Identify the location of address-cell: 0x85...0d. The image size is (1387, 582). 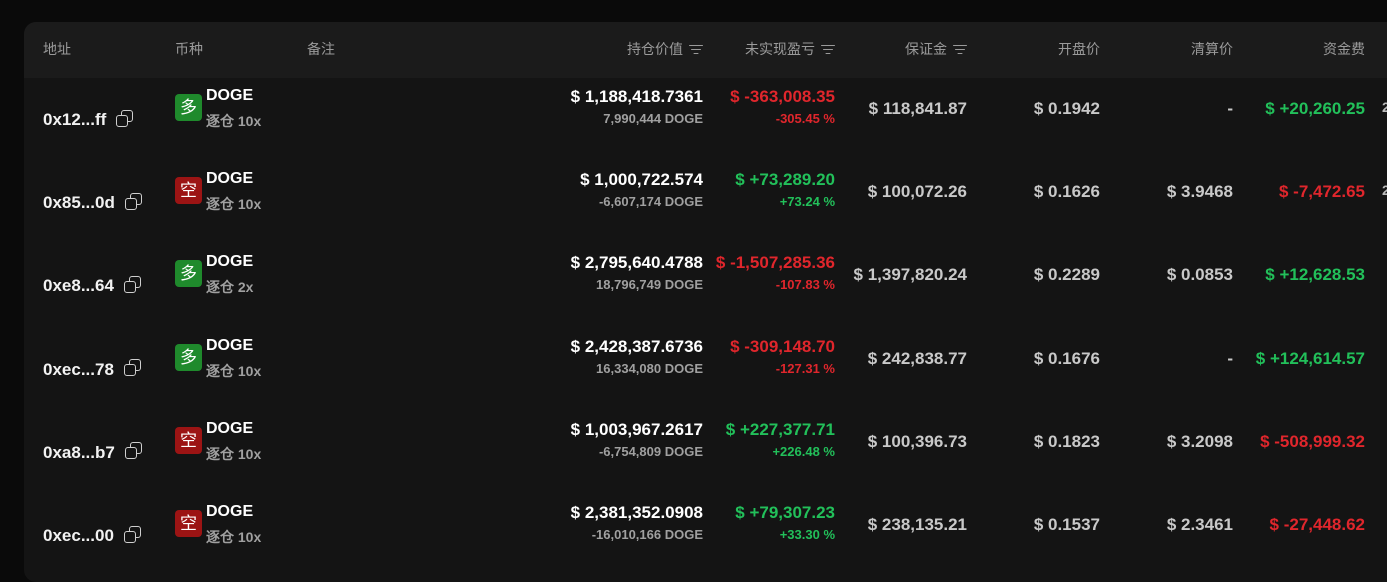
(93, 202).